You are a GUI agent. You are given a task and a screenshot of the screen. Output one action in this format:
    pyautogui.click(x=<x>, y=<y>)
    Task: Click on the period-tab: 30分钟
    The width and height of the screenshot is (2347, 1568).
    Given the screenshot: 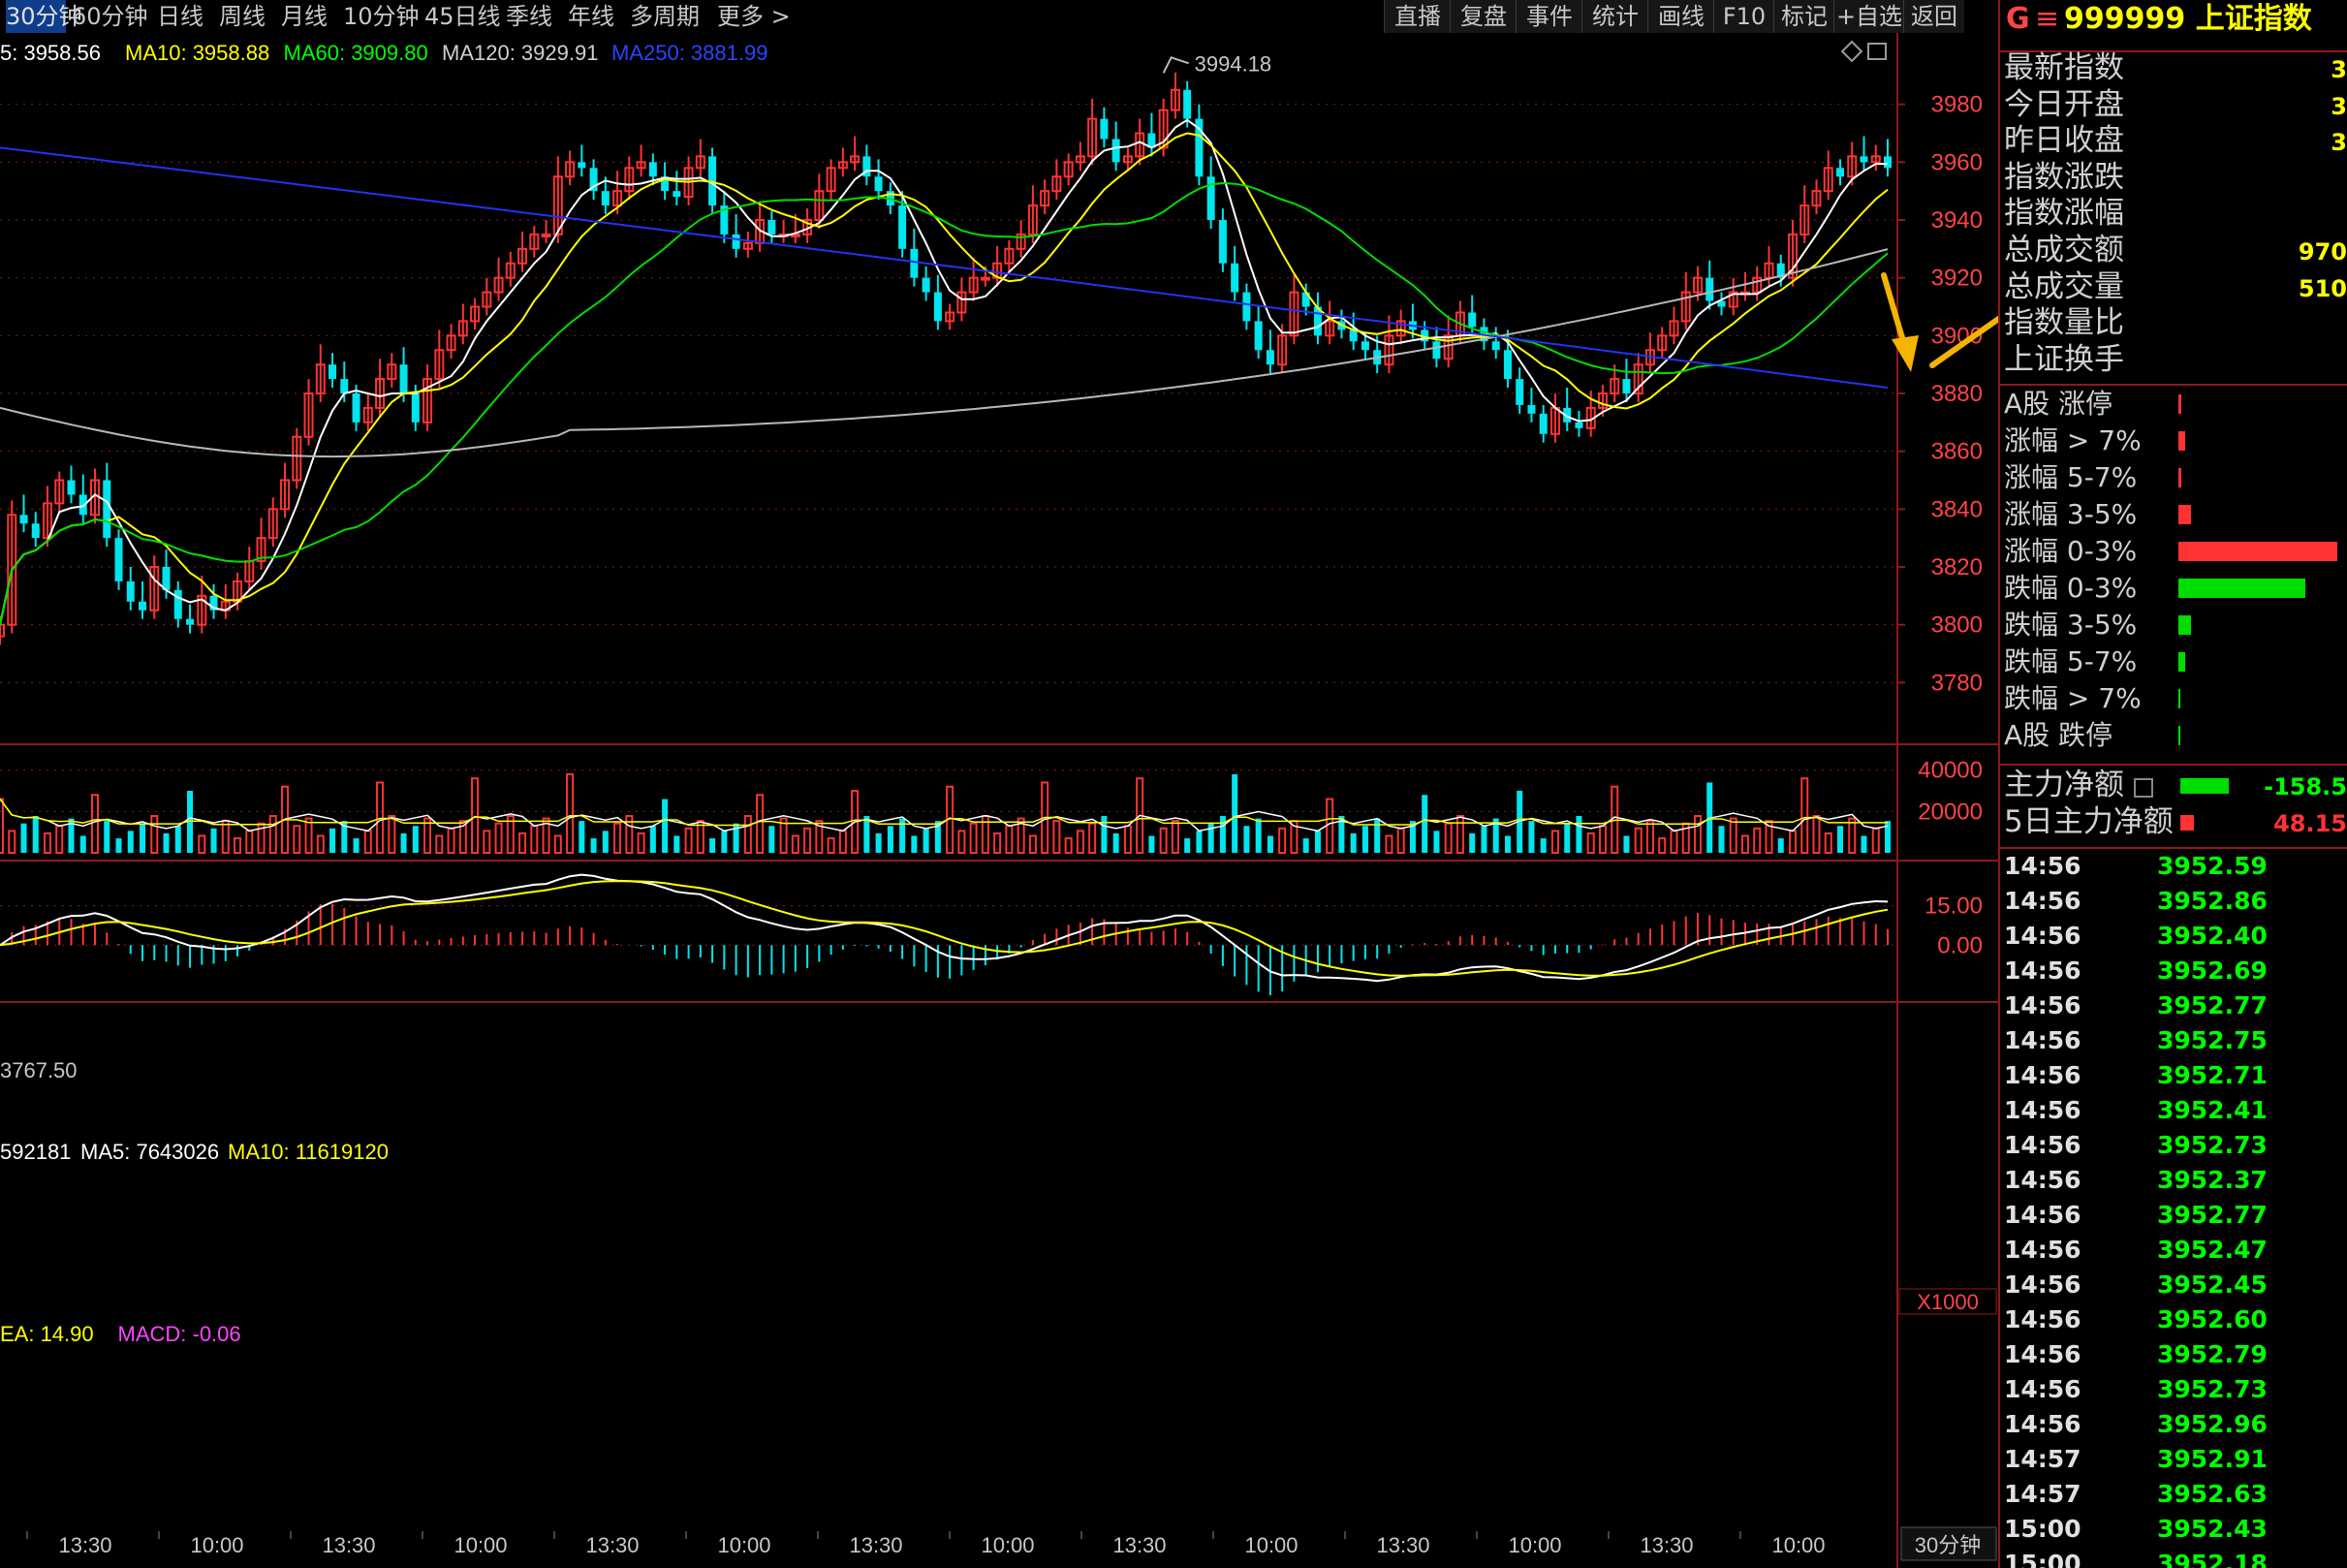 What is the action you would take?
    pyautogui.click(x=44, y=16)
    